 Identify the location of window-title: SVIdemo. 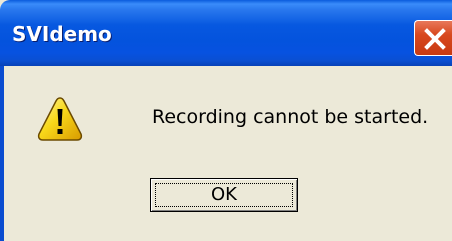
(62, 34).